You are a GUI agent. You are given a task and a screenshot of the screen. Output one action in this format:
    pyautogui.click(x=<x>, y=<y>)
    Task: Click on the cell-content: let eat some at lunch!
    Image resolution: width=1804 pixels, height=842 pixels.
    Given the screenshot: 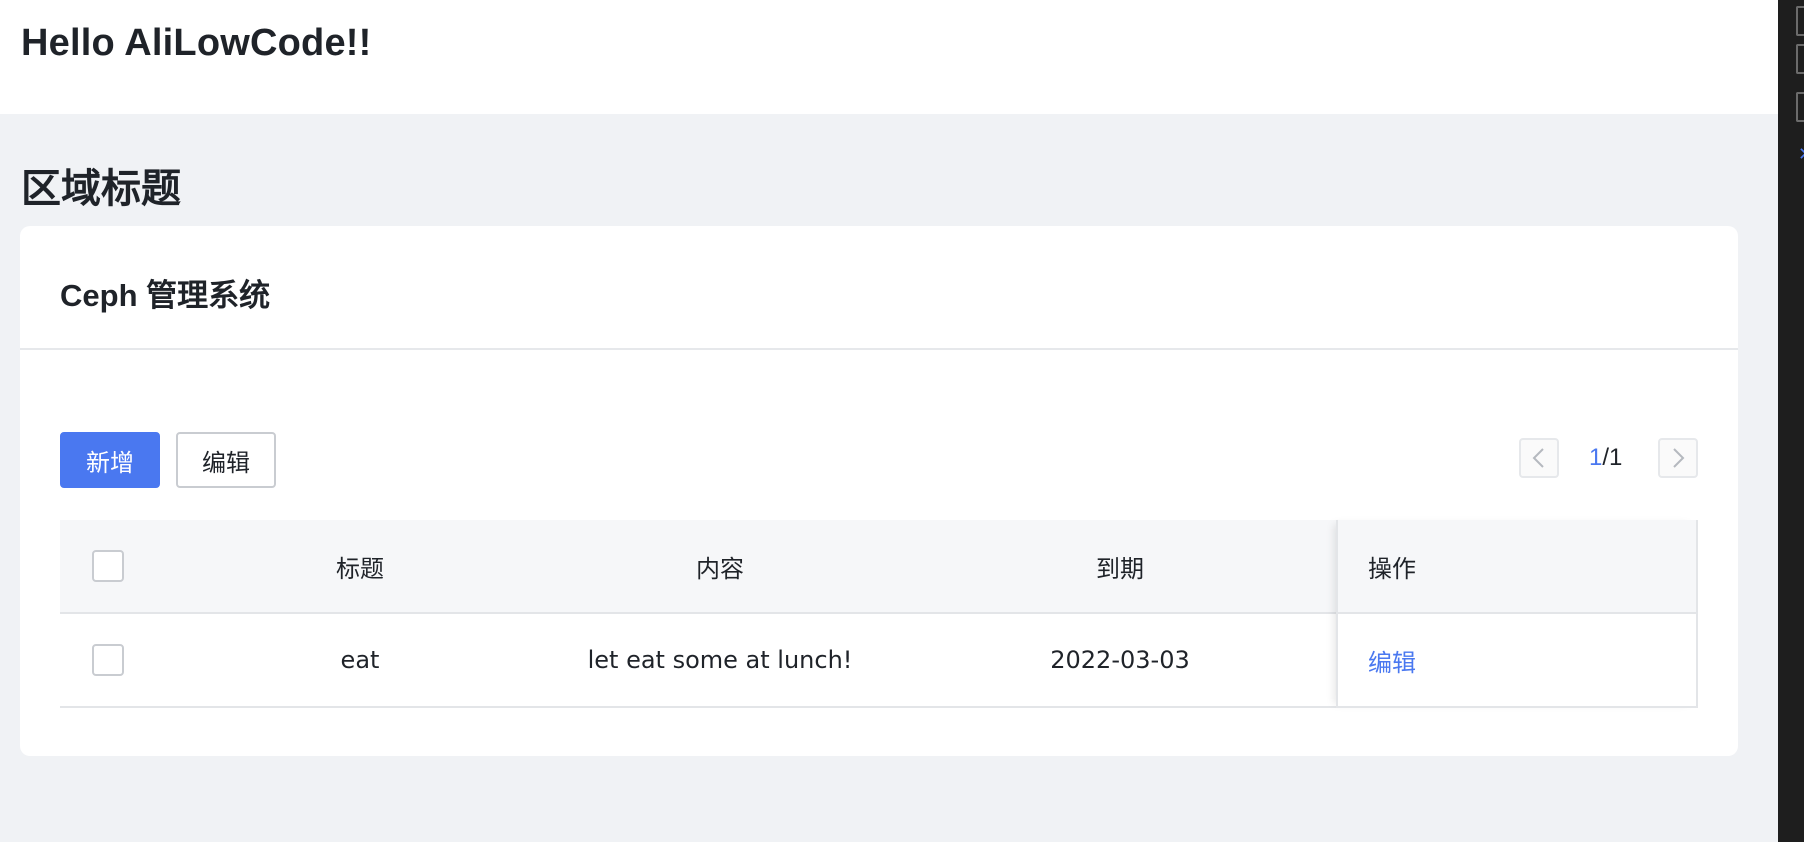 What is the action you would take?
    pyautogui.click(x=720, y=660)
    